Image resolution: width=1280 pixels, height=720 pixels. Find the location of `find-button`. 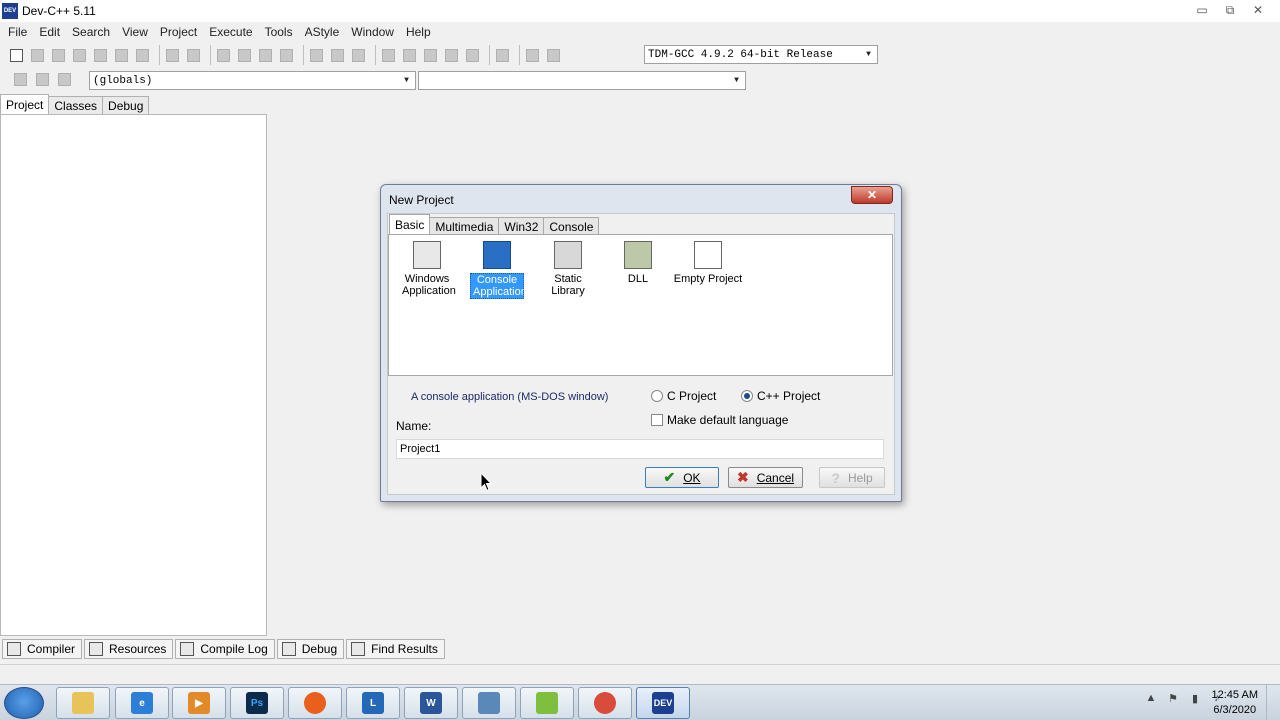

find-button is located at coordinates (223, 55).